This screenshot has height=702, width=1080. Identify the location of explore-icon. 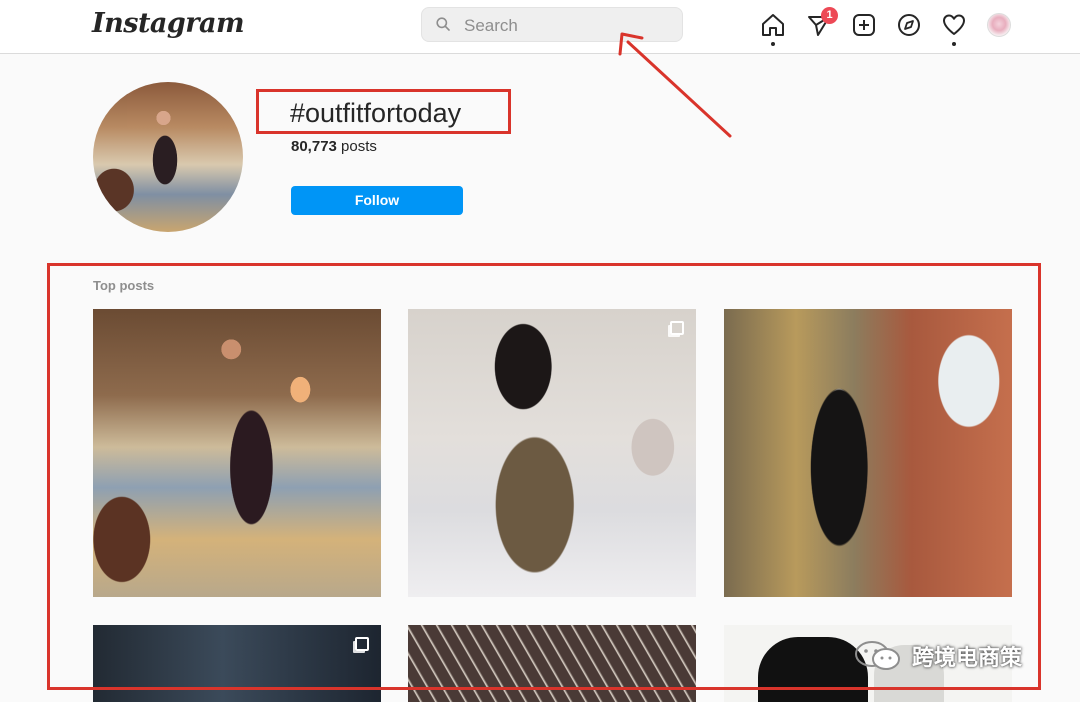
(909, 25).